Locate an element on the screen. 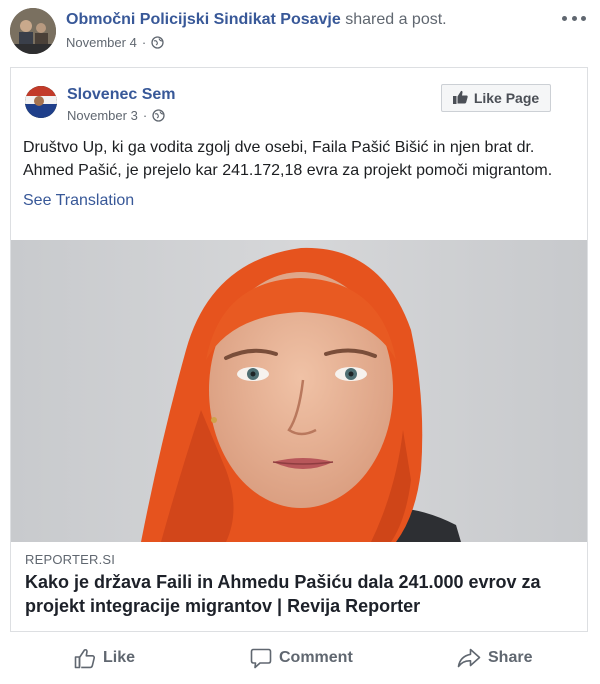  like-page-button: Like Page is located at coordinates (496, 98).